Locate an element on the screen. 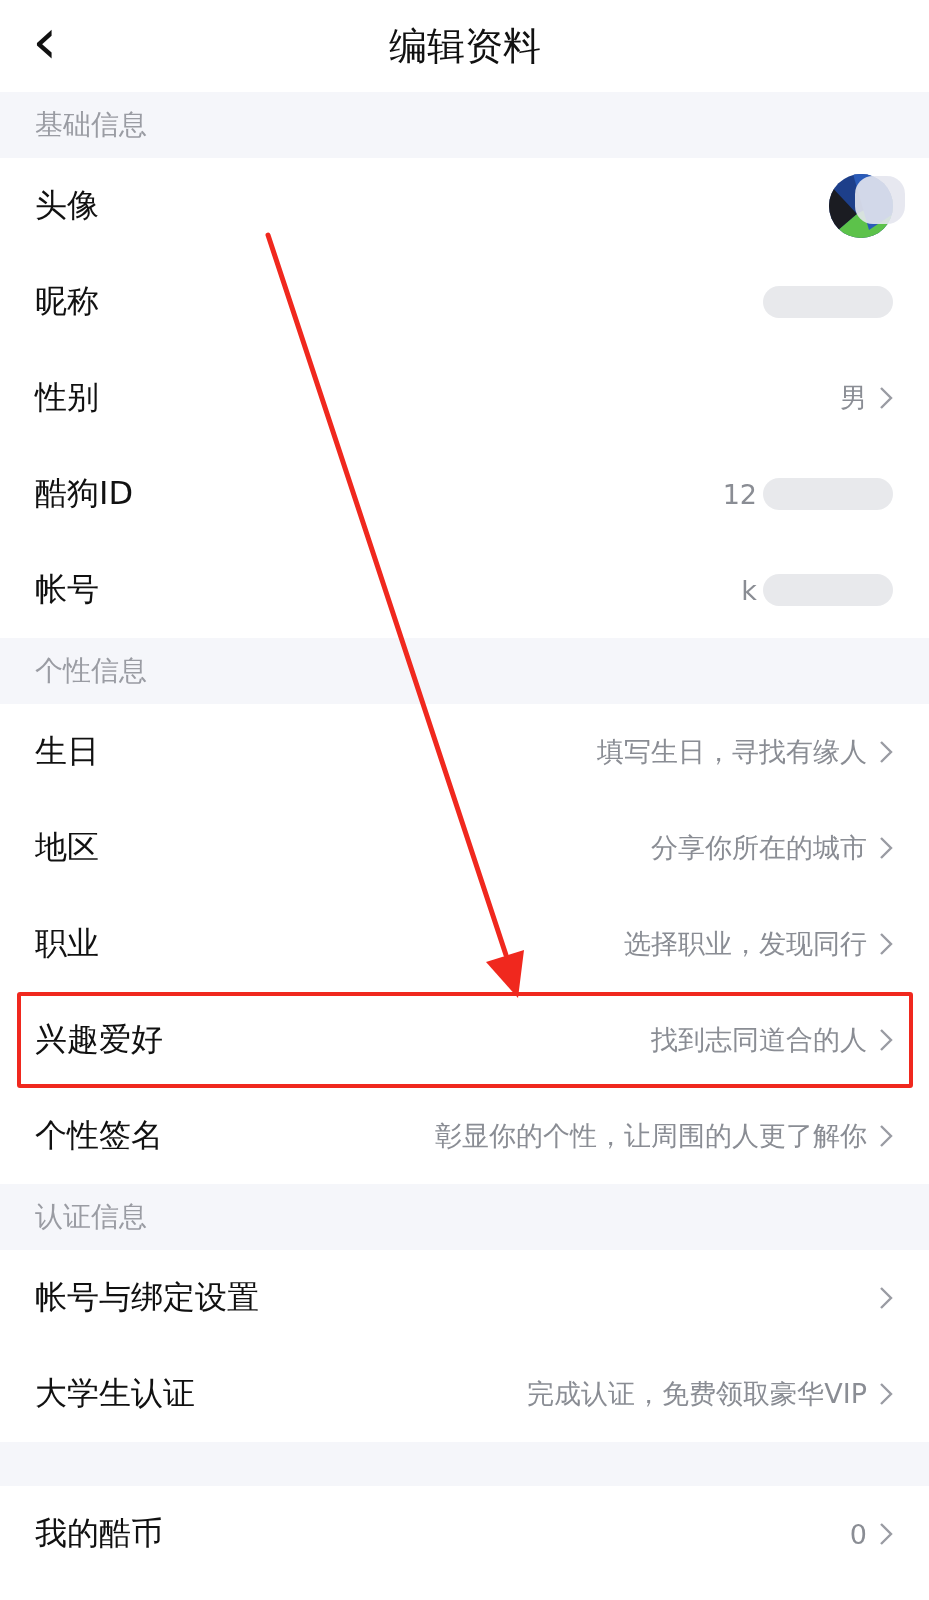 The width and height of the screenshot is (929, 1600). row-value: k is located at coordinates (749, 590).